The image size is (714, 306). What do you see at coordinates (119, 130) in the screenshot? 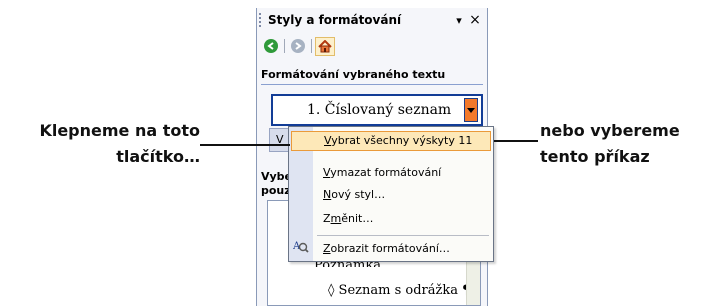
I see `callout-left-line1: Klepneme na toto` at bounding box center [119, 130].